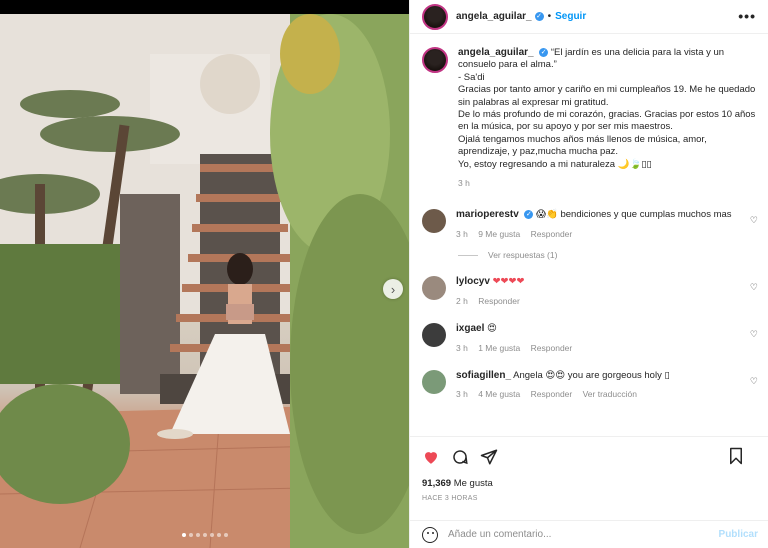 Image resolution: width=768 pixels, height=548 pixels. I want to click on carousel-dots, so click(205, 535).